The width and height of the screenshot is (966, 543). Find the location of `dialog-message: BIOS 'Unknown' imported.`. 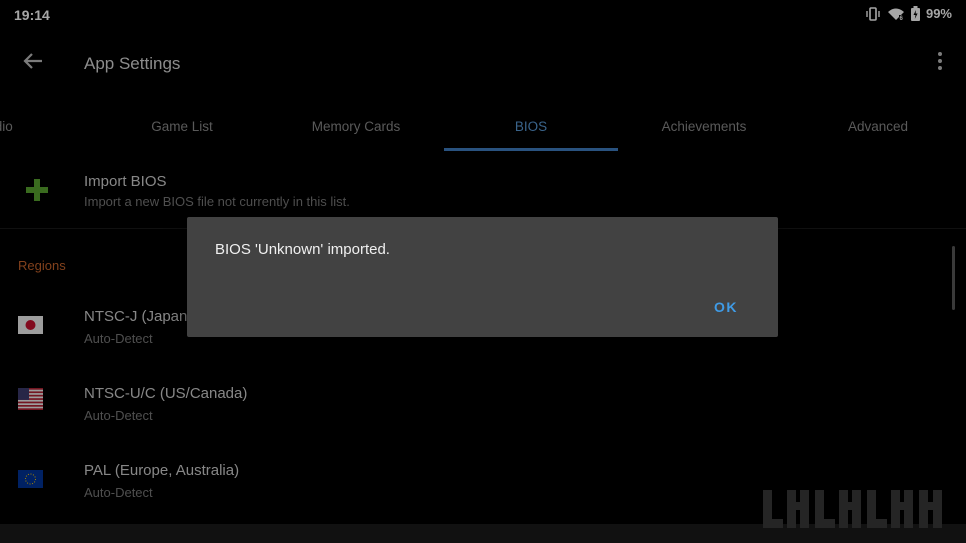

dialog-message: BIOS 'Unknown' imported. is located at coordinates (302, 249).